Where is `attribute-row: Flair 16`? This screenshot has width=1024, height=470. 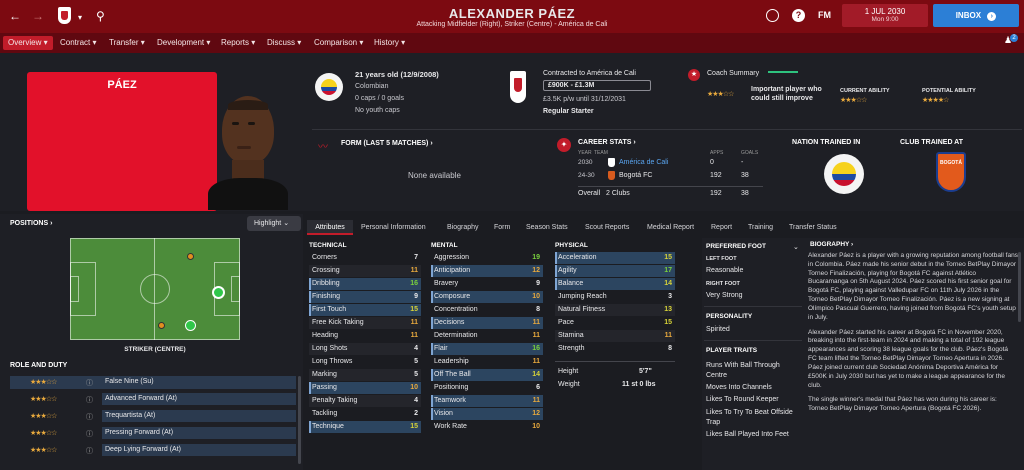
attribute-row: Flair 16 is located at coordinates (487, 349).